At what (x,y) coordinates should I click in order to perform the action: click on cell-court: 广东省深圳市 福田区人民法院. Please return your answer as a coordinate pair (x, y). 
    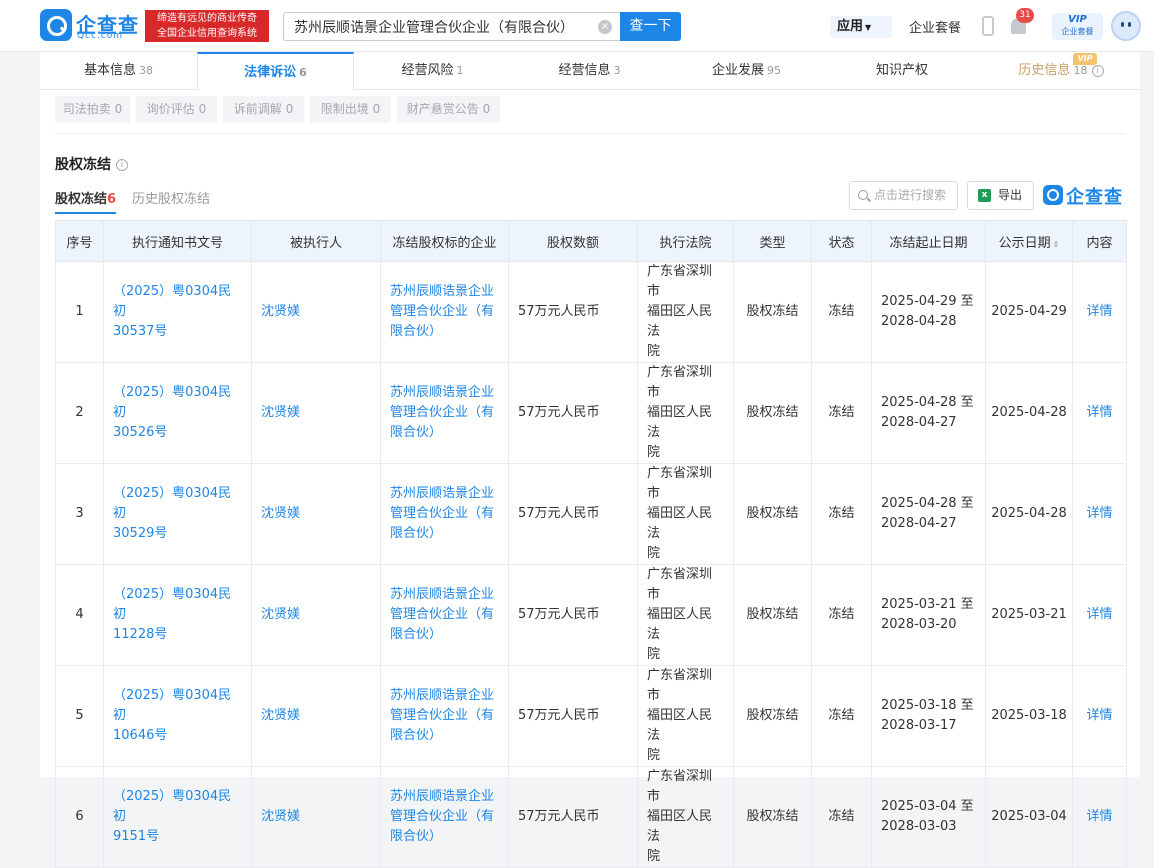
    Looking at the image, I should click on (685, 615).